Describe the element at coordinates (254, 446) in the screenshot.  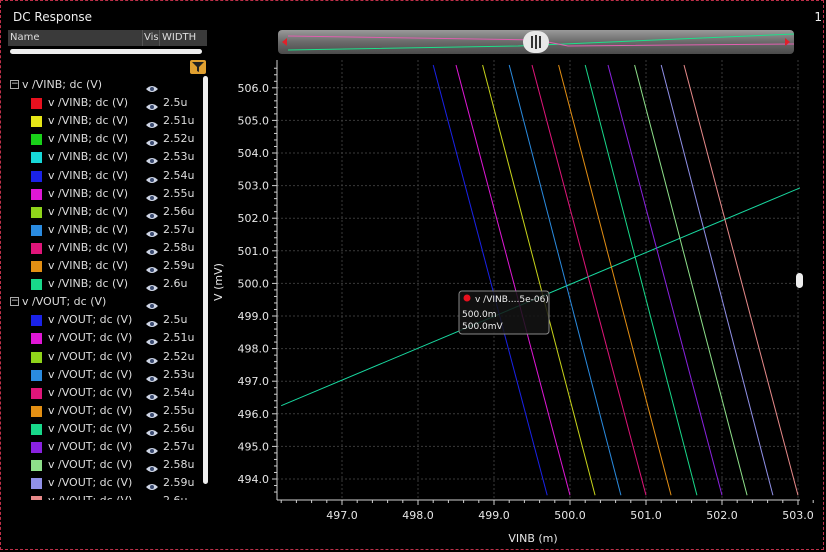
I see `y-tick-label: 495.0` at that location.